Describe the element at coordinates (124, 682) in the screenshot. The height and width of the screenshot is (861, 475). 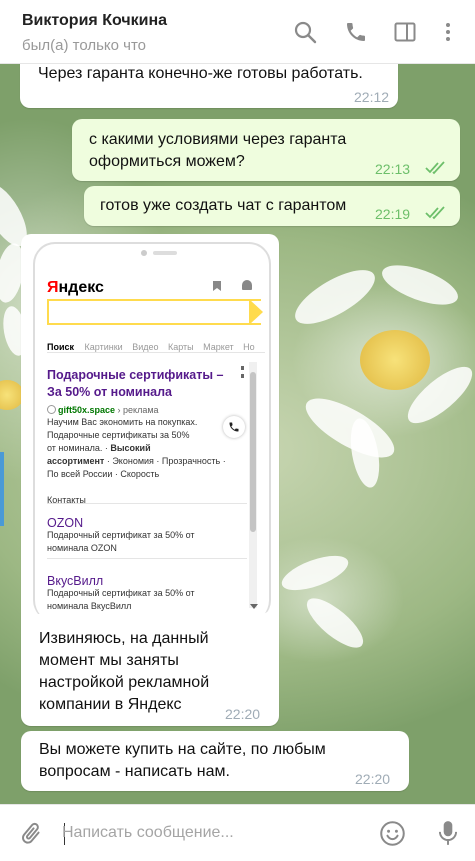
I see `message-text-line: настройкой рекламной` at that location.